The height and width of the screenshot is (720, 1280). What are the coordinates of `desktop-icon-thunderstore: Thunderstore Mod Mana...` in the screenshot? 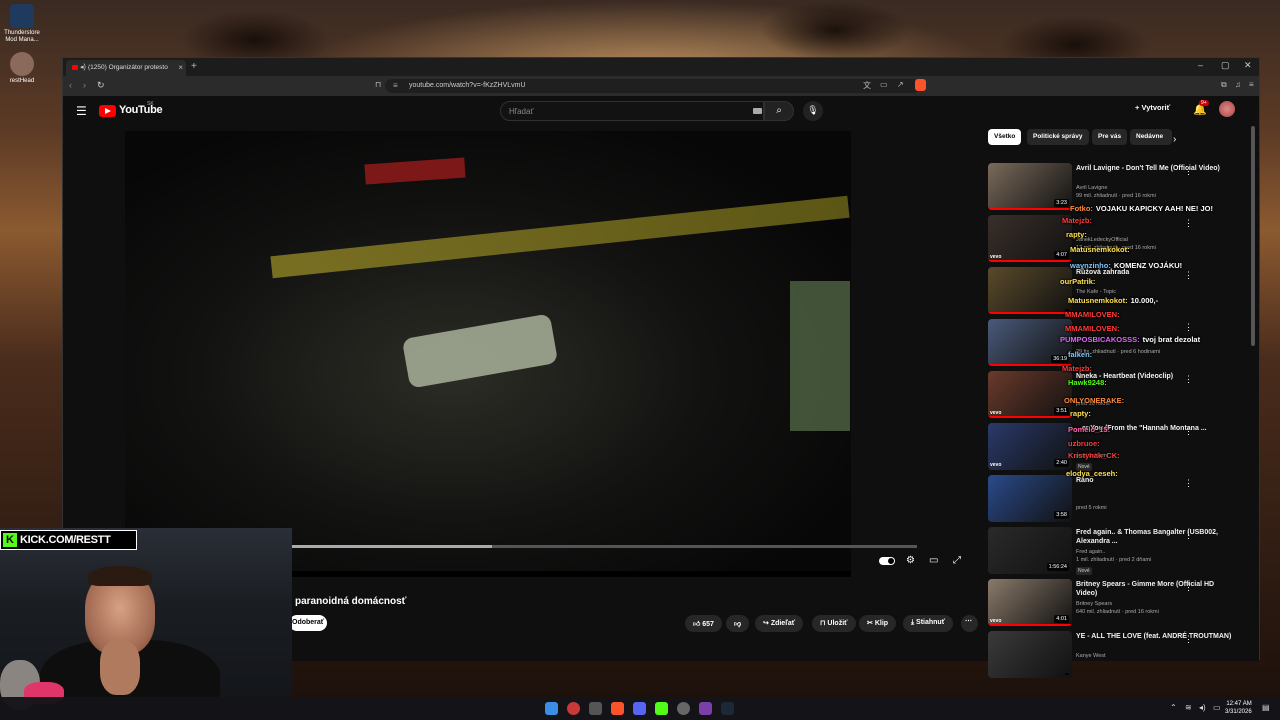 It's located at (22, 24).